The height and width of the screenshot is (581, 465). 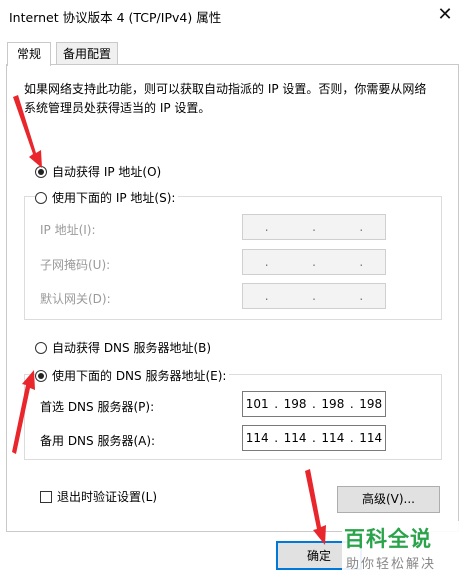 What do you see at coordinates (315, 507) in the screenshot?
I see `arrow-to-ok-icon` at bounding box center [315, 507].